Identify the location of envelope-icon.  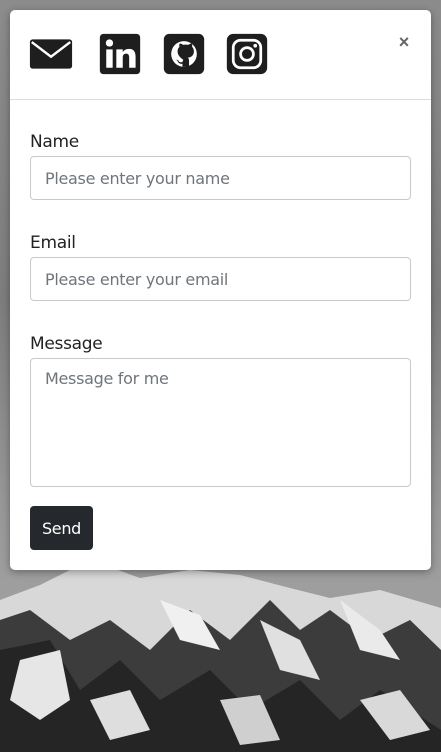
(51, 54).